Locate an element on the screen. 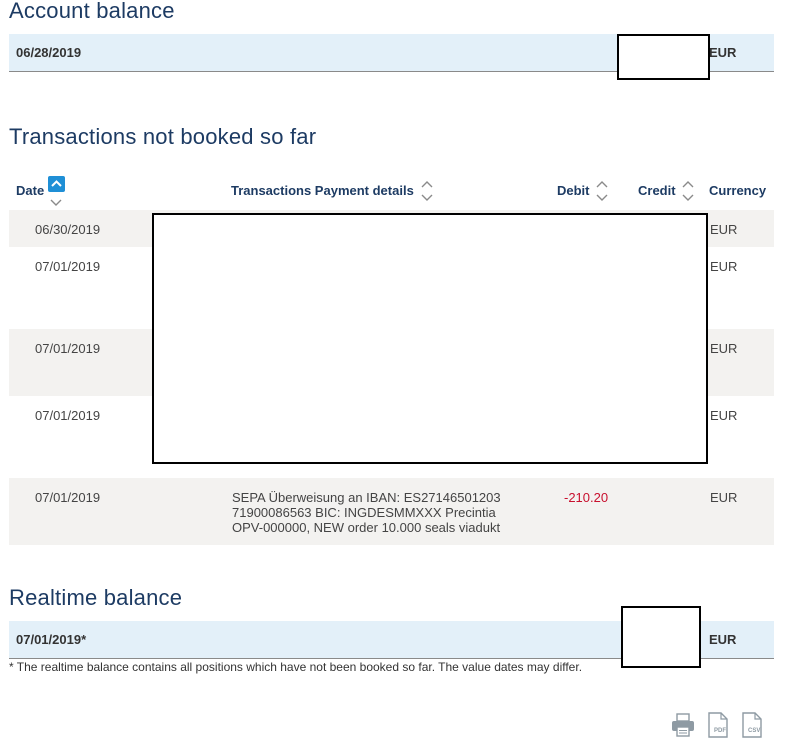 This screenshot has height=743, width=800. row-date: 06/30/2019 is located at coordinates (68, 229).